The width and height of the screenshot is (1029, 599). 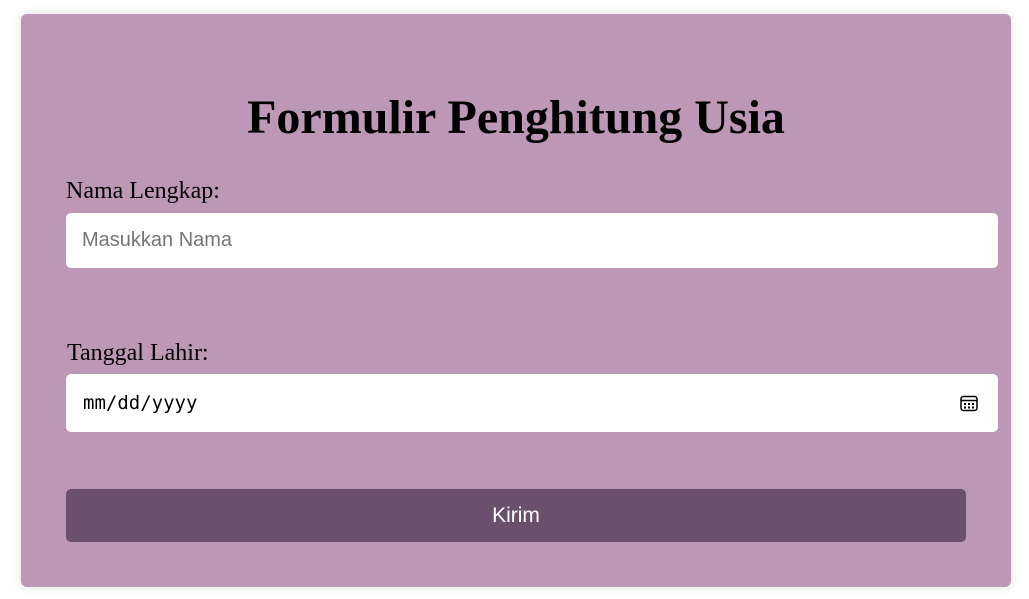 I want to click on name-input, so click(x=532, y=240).